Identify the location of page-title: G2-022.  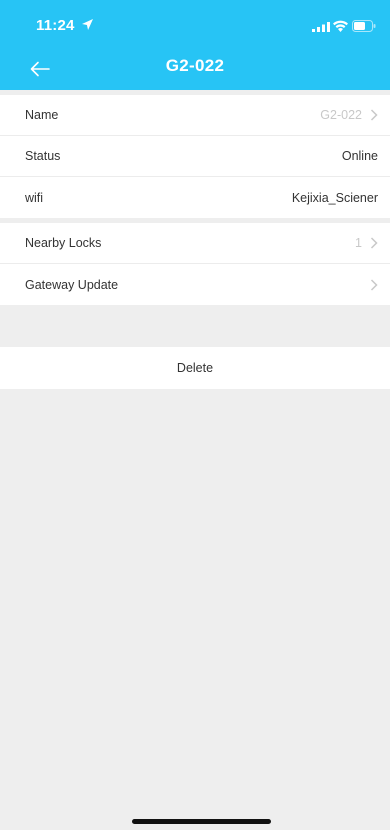
(195, 65).